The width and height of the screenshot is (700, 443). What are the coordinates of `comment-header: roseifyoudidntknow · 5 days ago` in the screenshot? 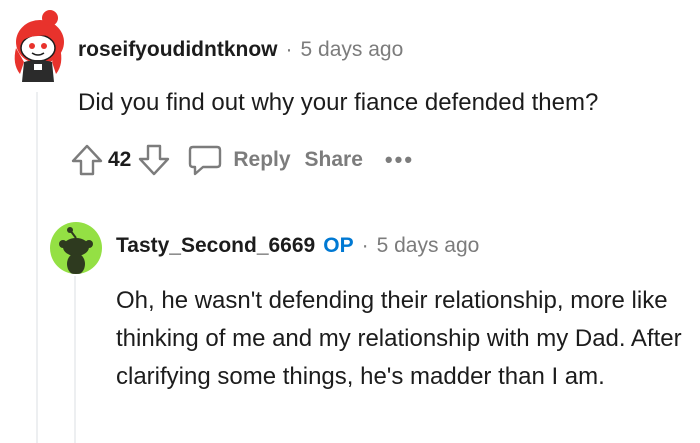 It's located at (240, 50).